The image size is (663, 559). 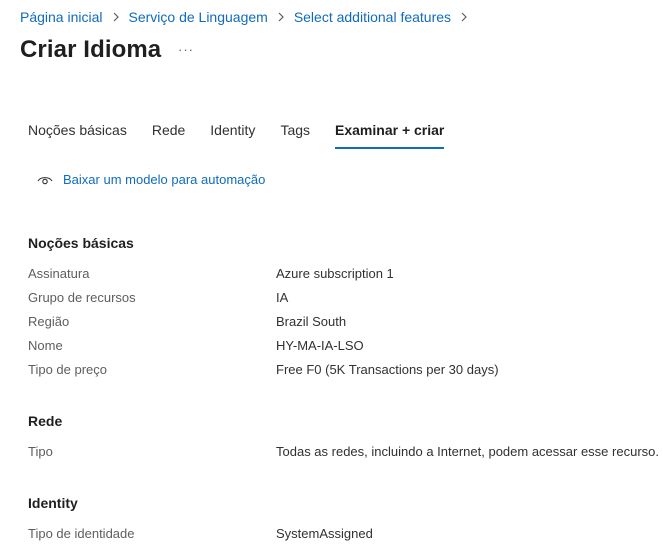 What do you see at coordinates (81, 533) in the screenshot?
I see `summary-label: Tipo de identidade` at bounding box center [81, 533].